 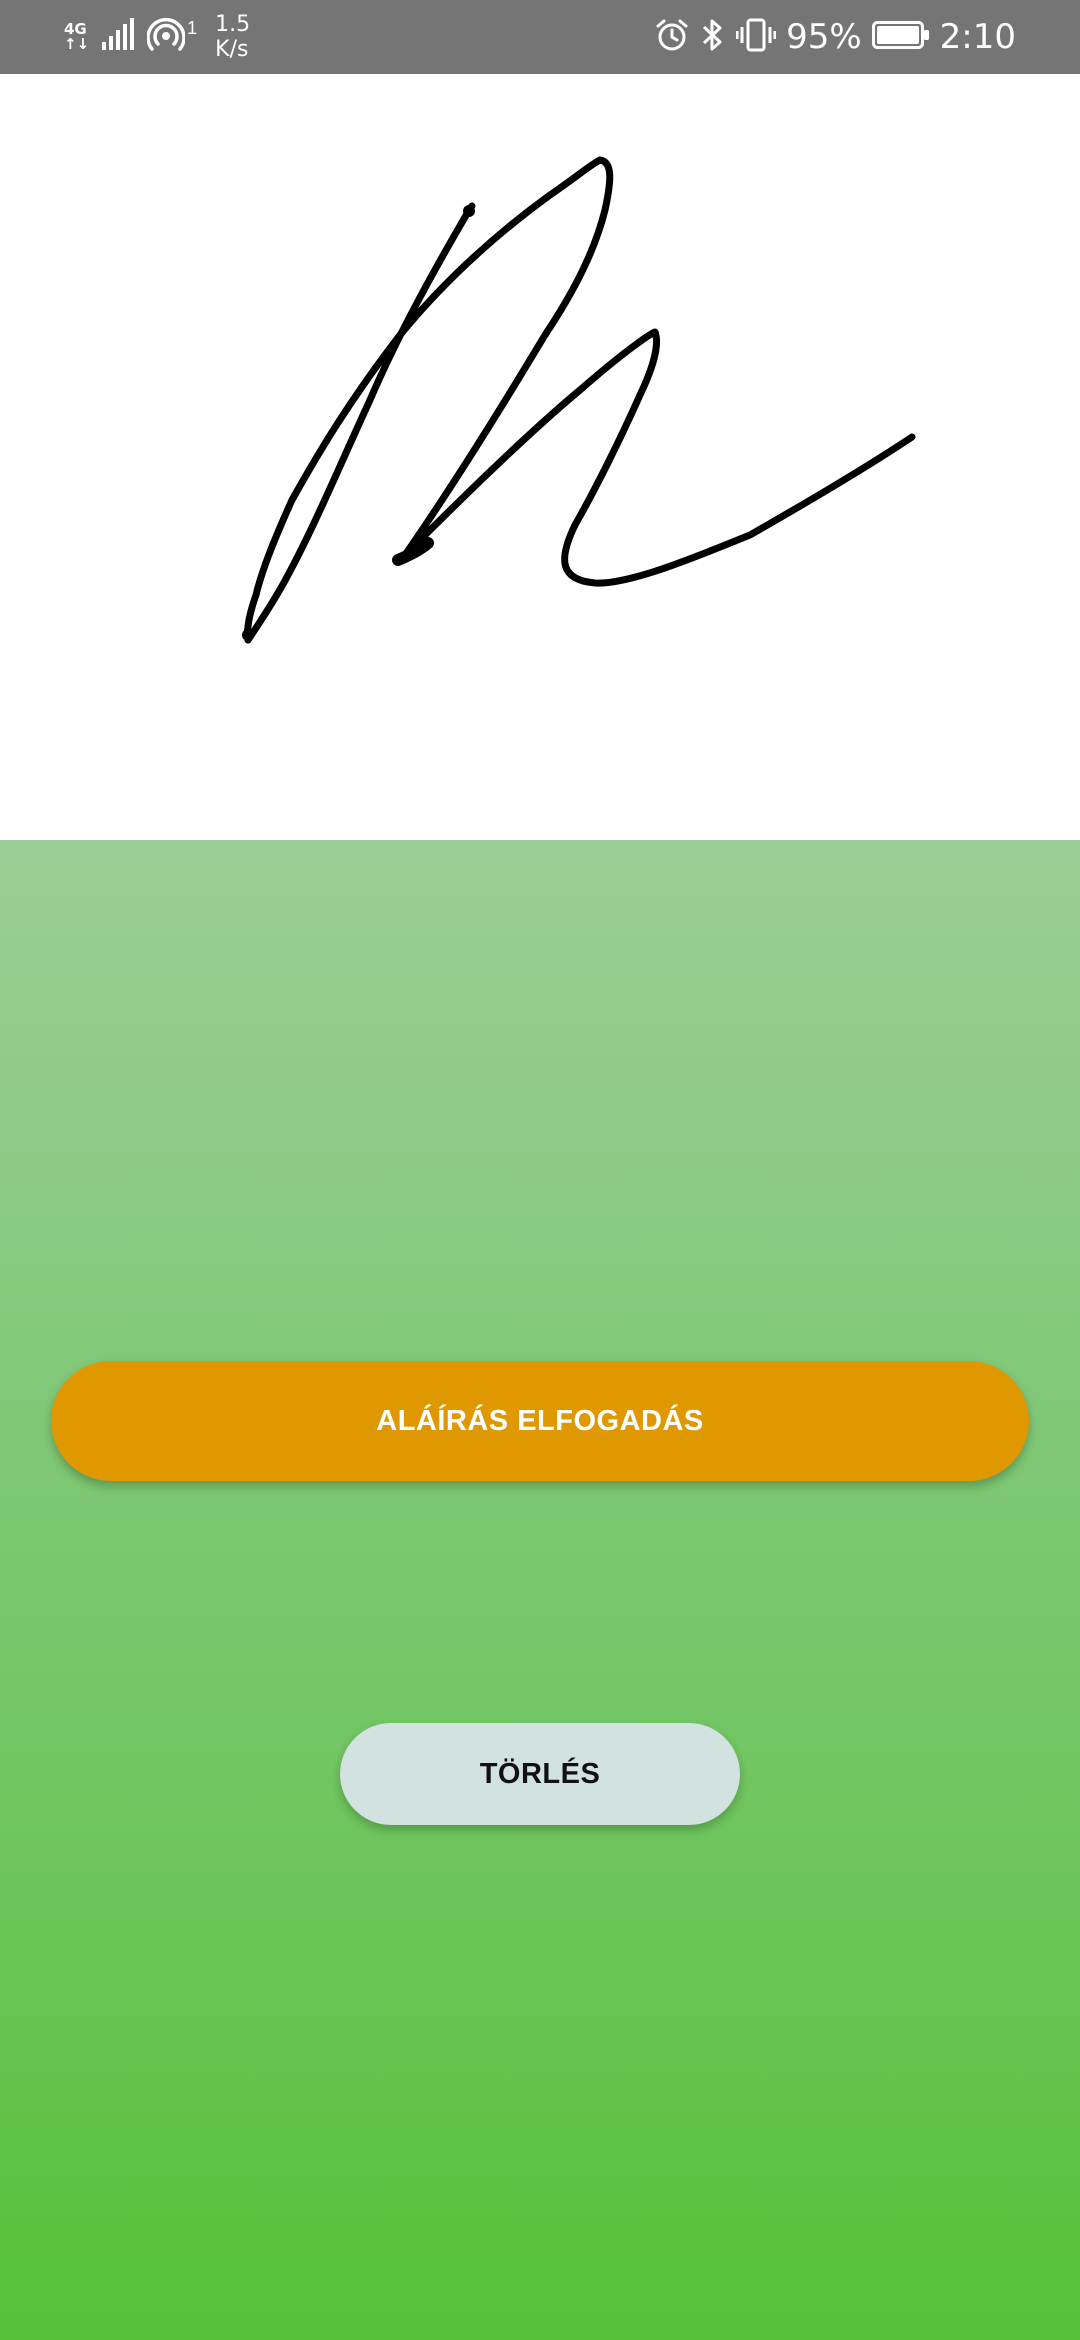 What do you see at coordinates (233, 24) in the screenshot?
I see `speed-value: 1.5` at bounding box center [233, 24].